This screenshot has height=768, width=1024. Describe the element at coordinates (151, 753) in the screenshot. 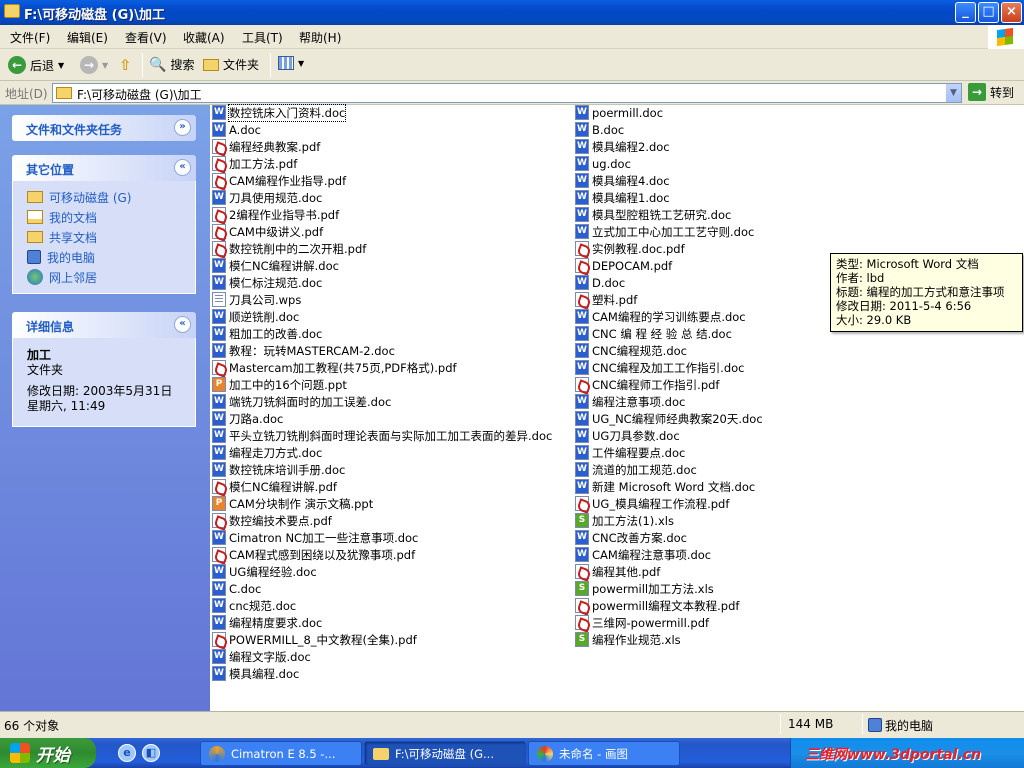

I see `desktop-quicklaunch-icon: ◧` at that location.